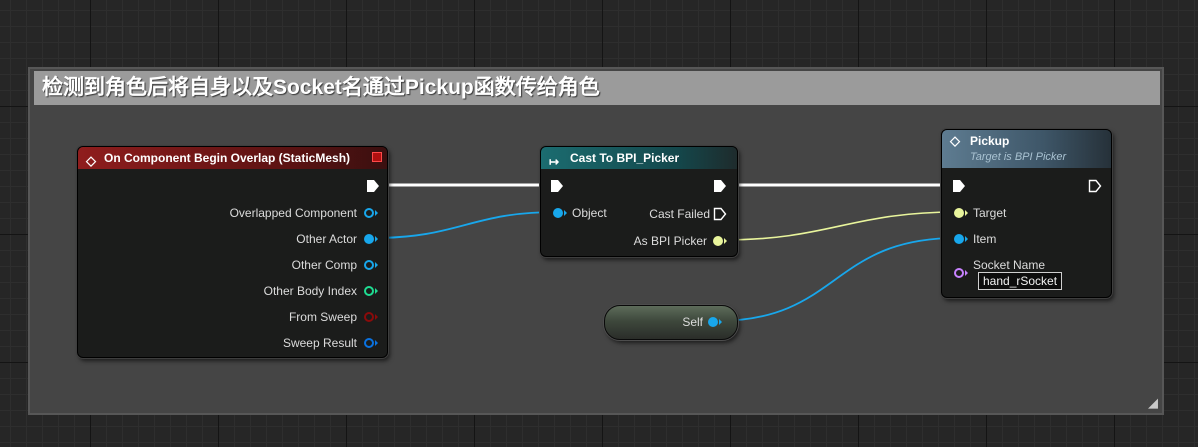  I want to click on event-node-title: On Component Begin Overlap (StaticMesh), so click(227, 158).